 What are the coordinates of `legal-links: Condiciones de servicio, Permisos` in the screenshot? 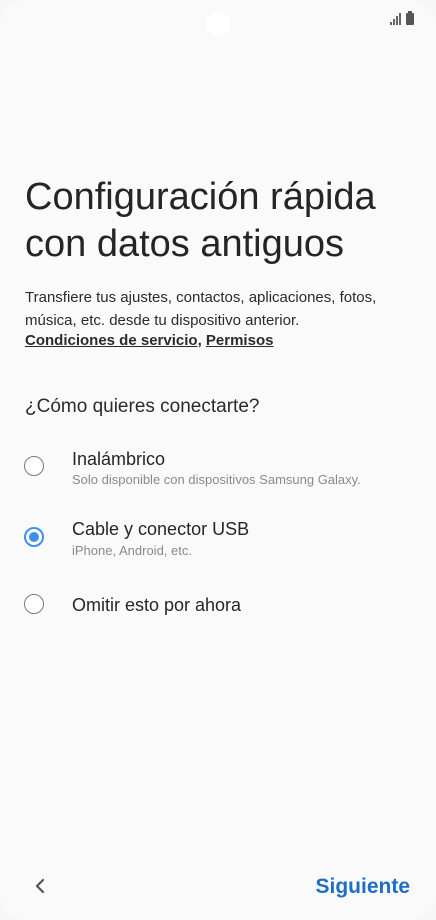 It's located at (149, 341).